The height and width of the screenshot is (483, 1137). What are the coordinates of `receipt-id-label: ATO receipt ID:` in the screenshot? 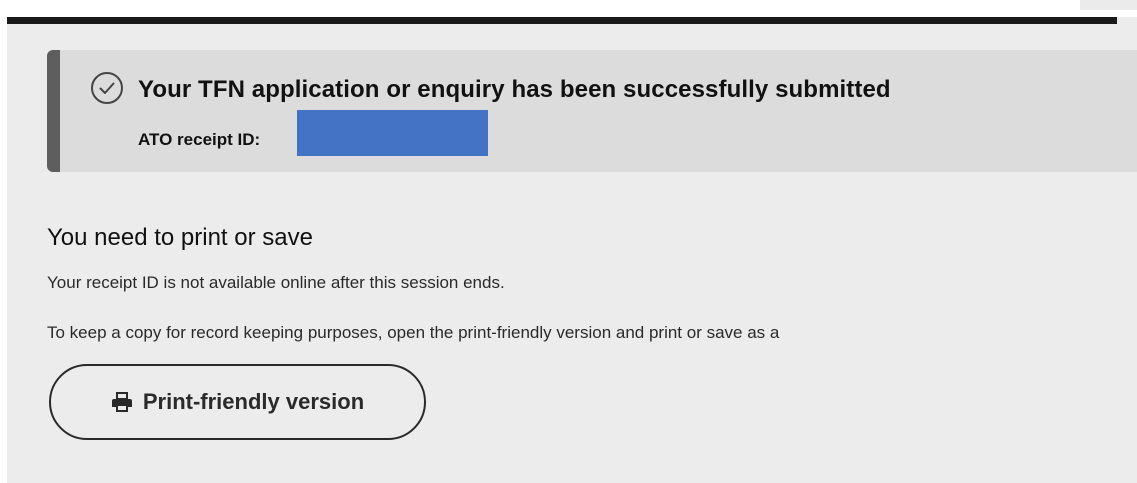 It's located at (199, 139).